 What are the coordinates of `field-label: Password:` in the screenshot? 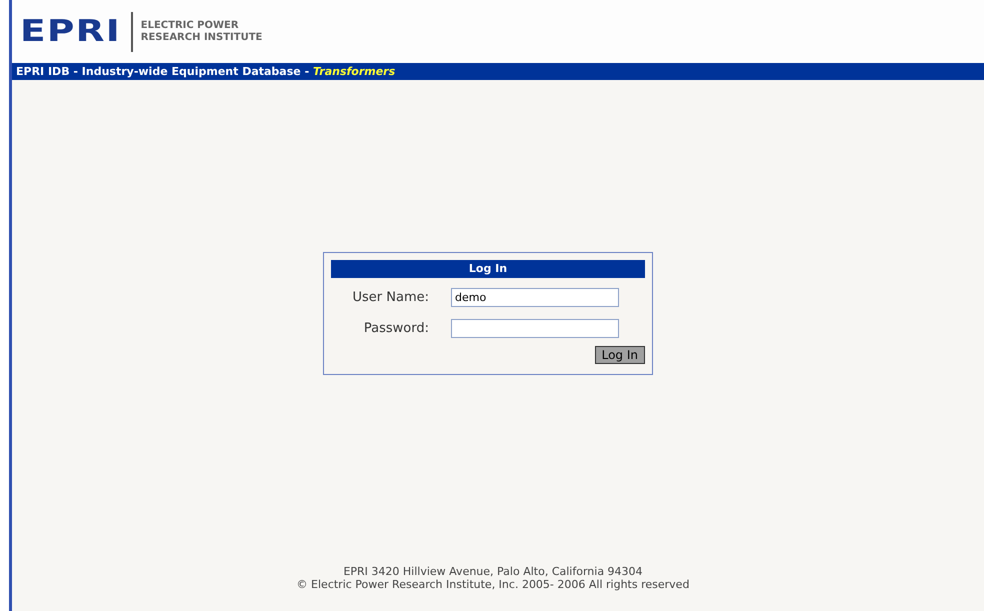 It's located at (396, 328).